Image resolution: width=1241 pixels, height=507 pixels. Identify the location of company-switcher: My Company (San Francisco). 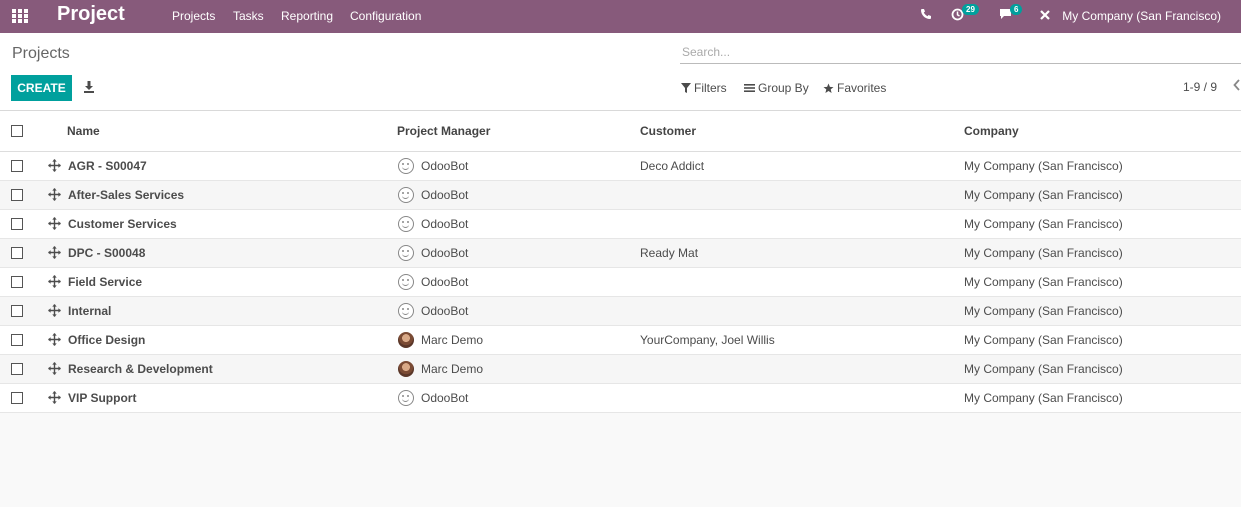
(1141, 16).